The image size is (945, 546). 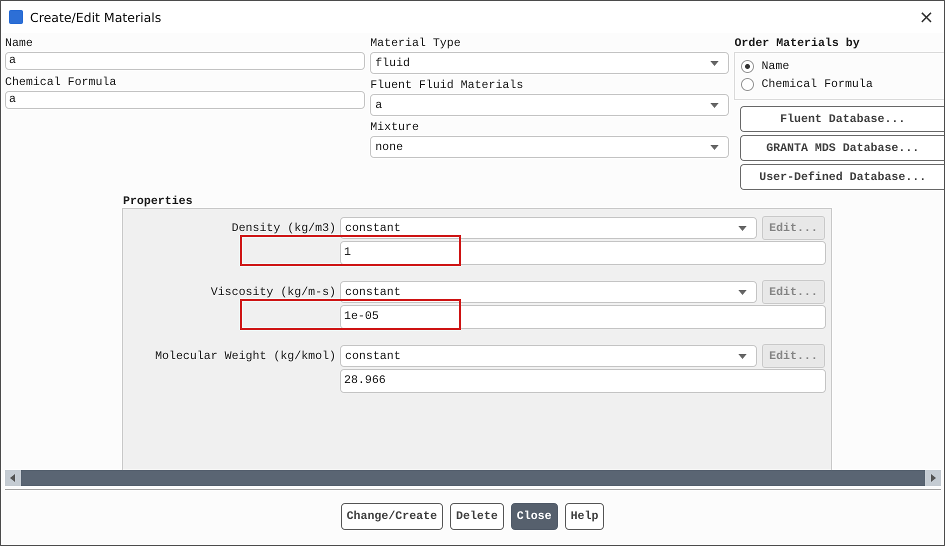 What do you see at coordinates (416, 44) in the screenshot?
I see `dropdown-label: Material Type` at bounding box center [416, 44].